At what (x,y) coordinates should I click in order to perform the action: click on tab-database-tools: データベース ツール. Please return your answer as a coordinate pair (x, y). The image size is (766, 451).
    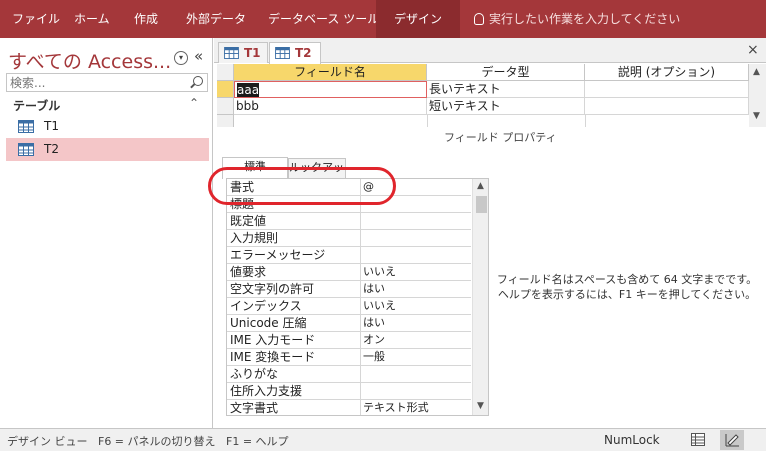
    Looking at the image, I should click on (323, 19).